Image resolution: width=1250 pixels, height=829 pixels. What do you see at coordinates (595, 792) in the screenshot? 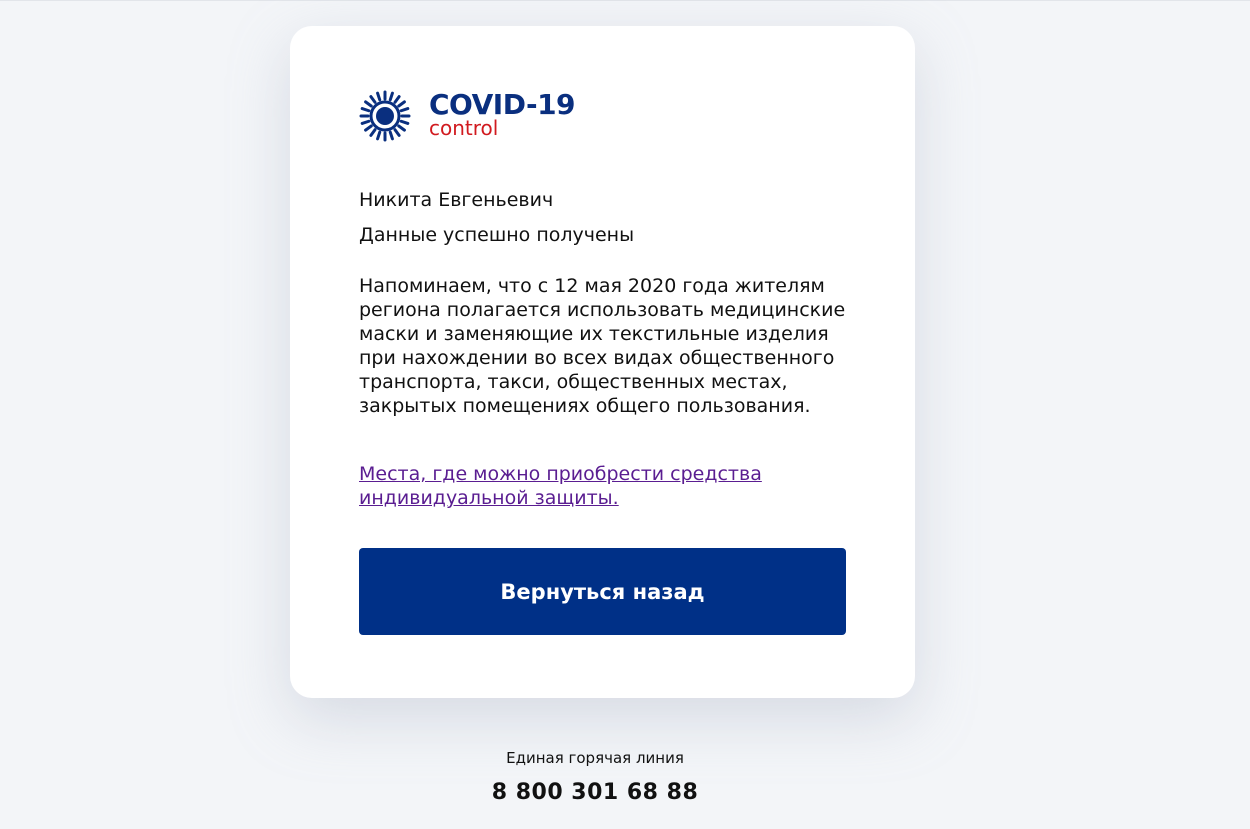
I see `hotline-phone: 8 800 301 68 88` at bounding box center [595, 792].